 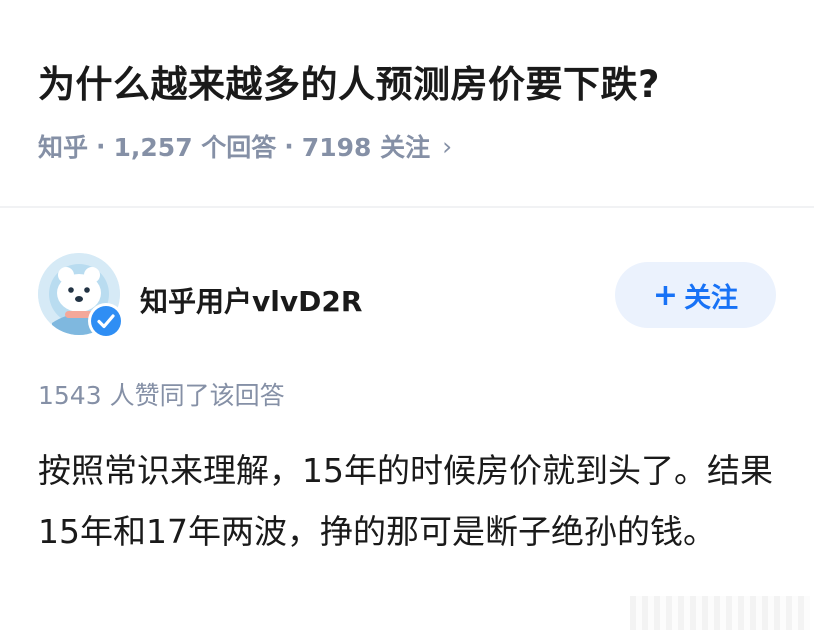 I want to click on verified-check-icon, so click(x=106, y=321).